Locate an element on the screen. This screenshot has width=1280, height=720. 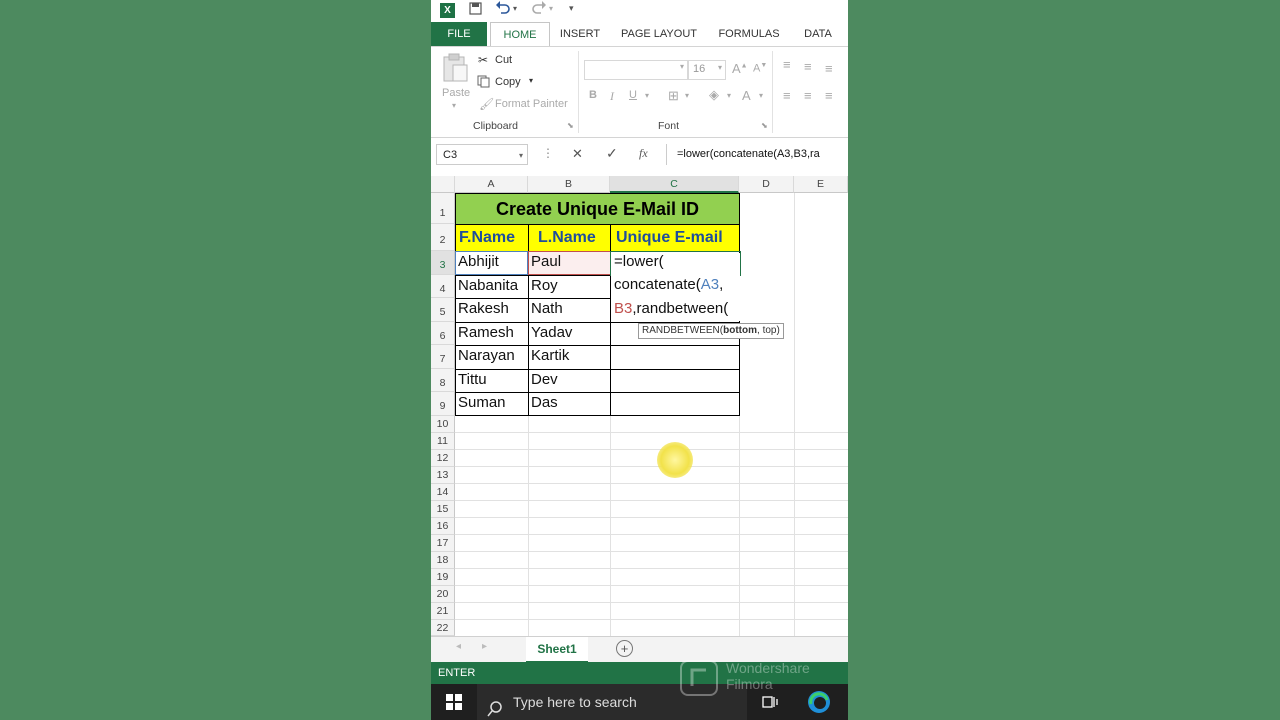
column-header: D is located at coordinates (766, 184).